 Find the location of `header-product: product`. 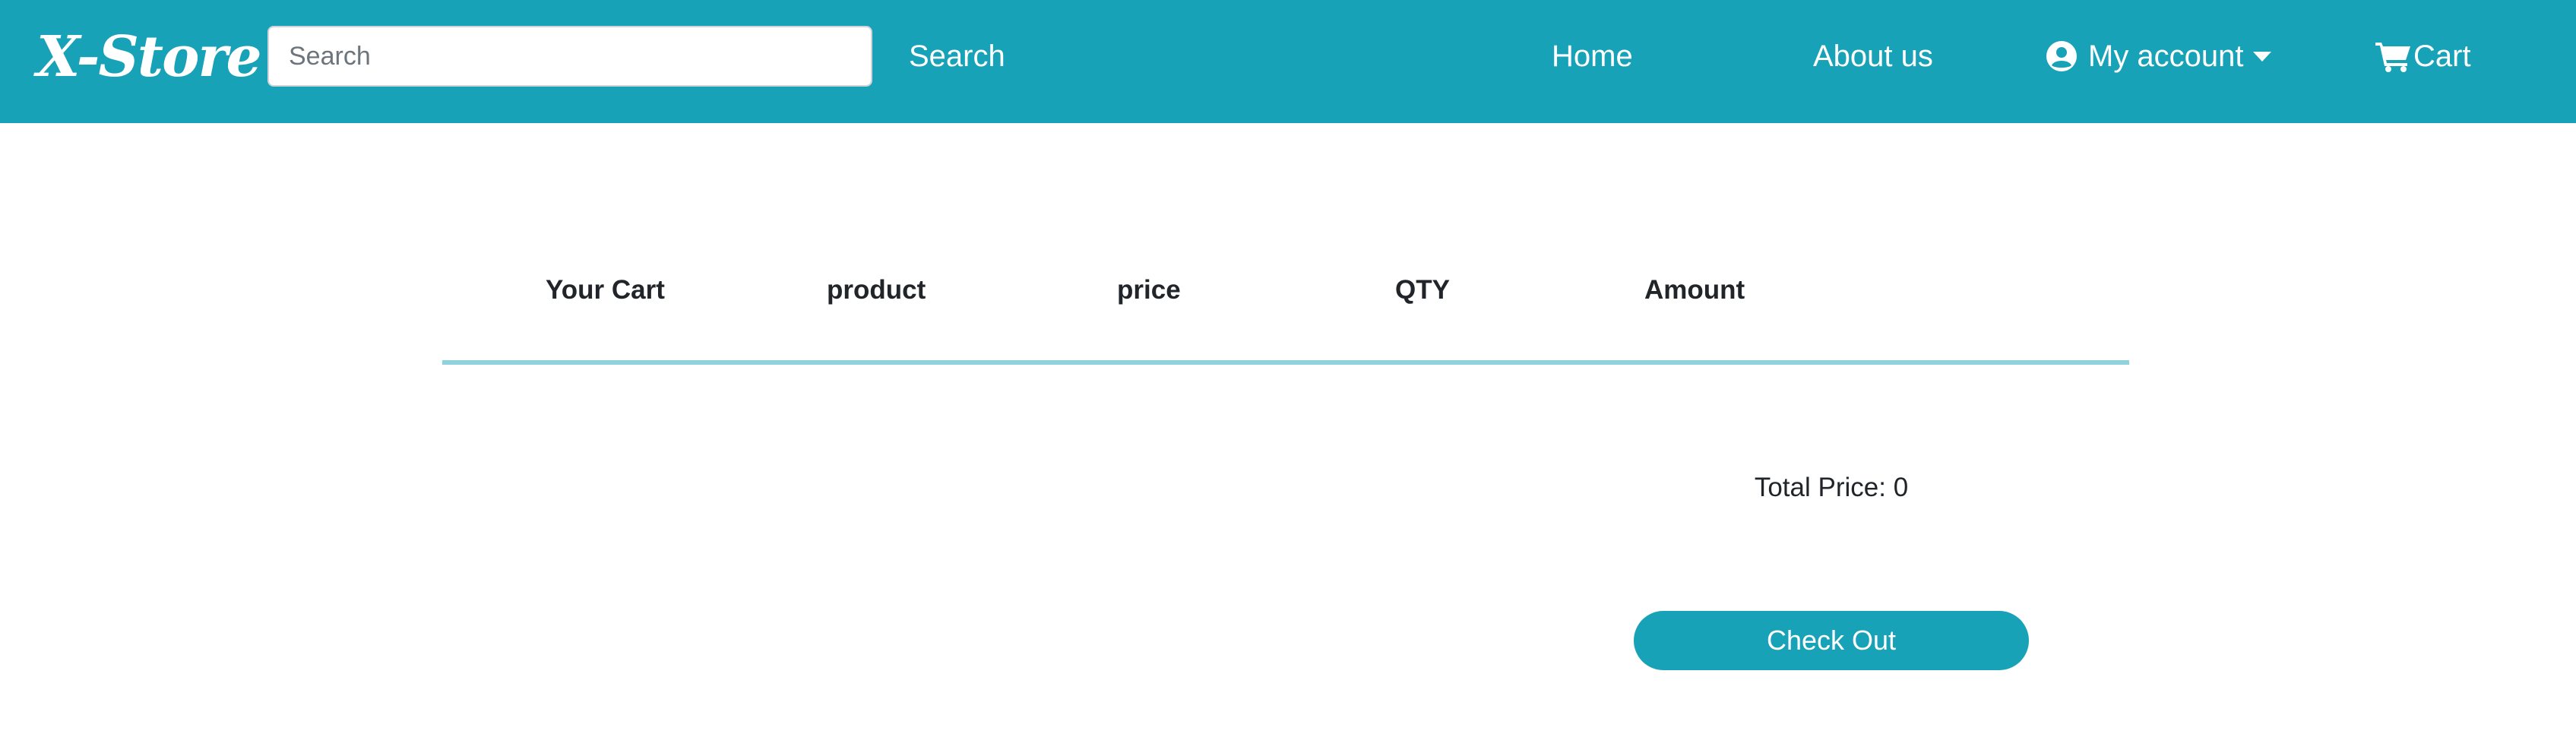

header-product: product is located at coordinates (876, 290).